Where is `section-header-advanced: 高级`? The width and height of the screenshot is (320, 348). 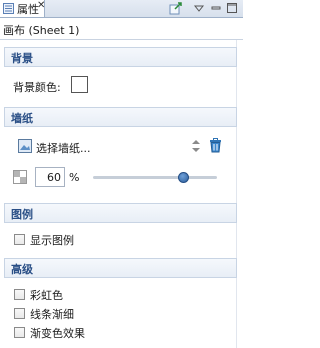 section-header-advanced: 高级 is located at coordinates (120, 268).